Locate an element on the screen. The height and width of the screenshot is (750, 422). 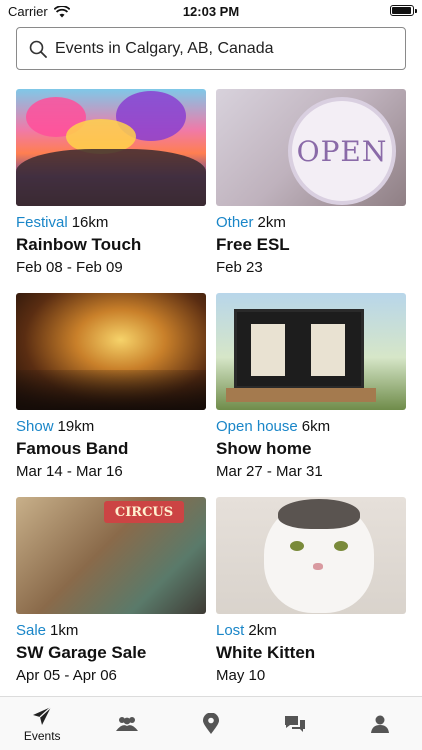
event-card: Show 19km Famous Band Mar 14 - Mar 16 is located at coordinates (111, 387).